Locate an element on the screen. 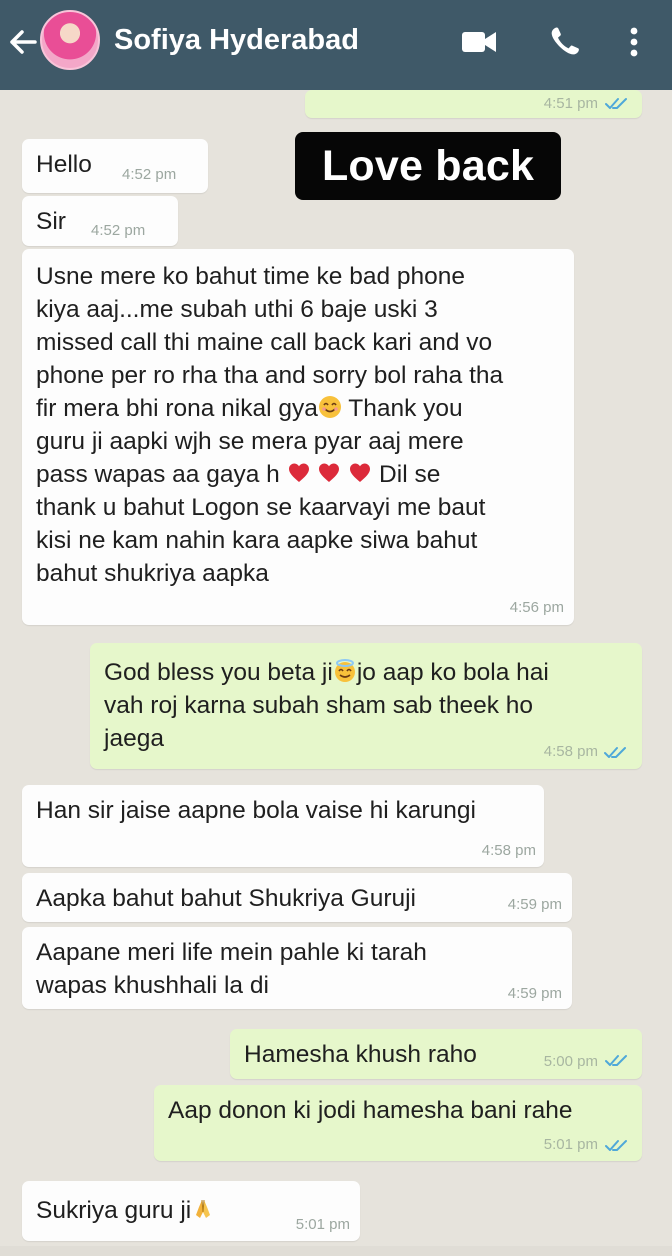 This screenshot has height=1256, width=672. message-time: 5:00 pm is located at coordinates (570, 1061).